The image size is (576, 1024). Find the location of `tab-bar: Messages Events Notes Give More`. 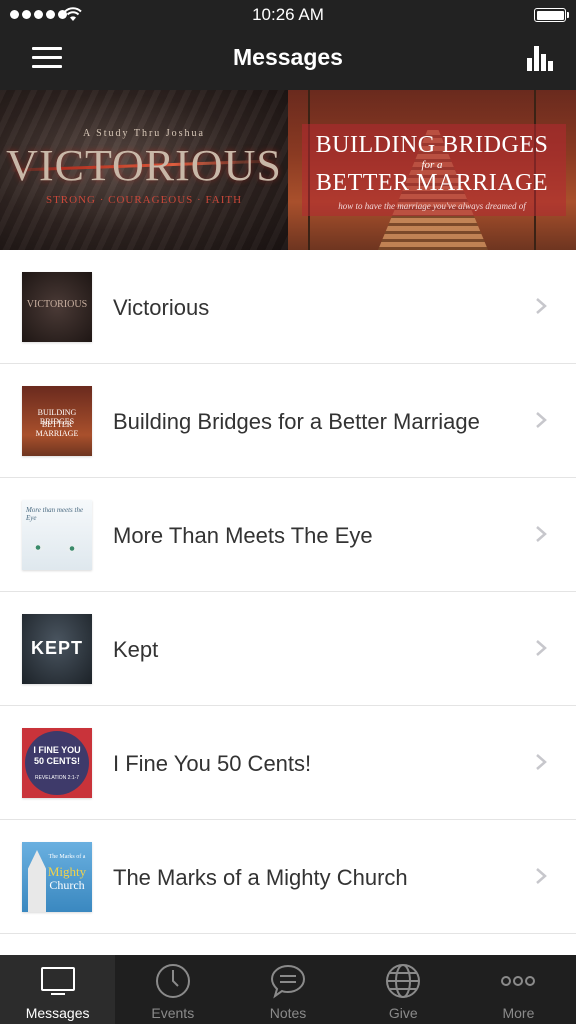

tab-bar: Messages Events Notes Give More is located at coordinates (288, 989).